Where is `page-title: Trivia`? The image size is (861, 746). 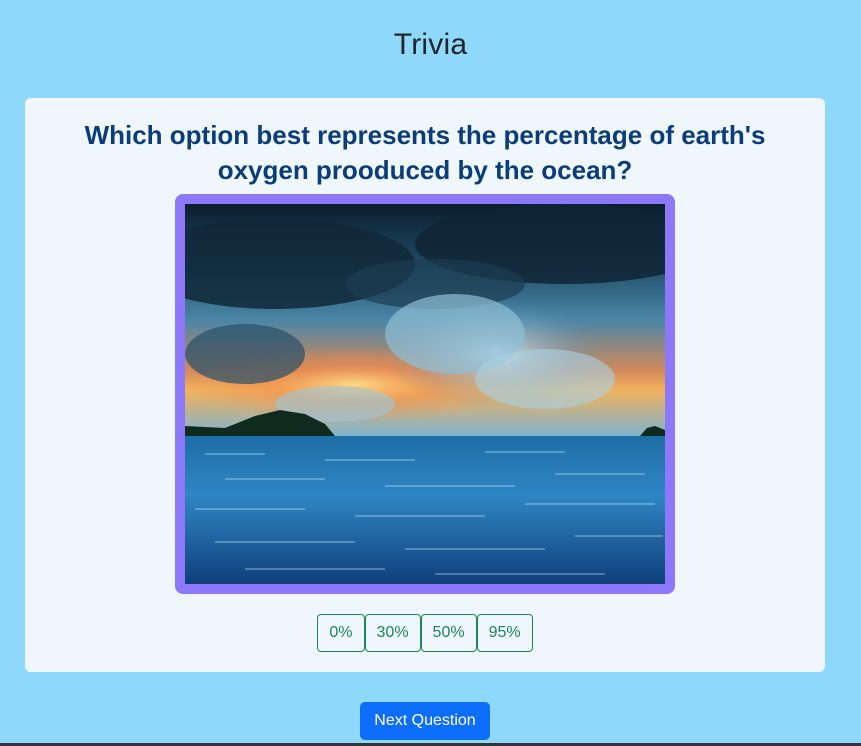
page-title: Trivia is located at coordinates (430, 44).